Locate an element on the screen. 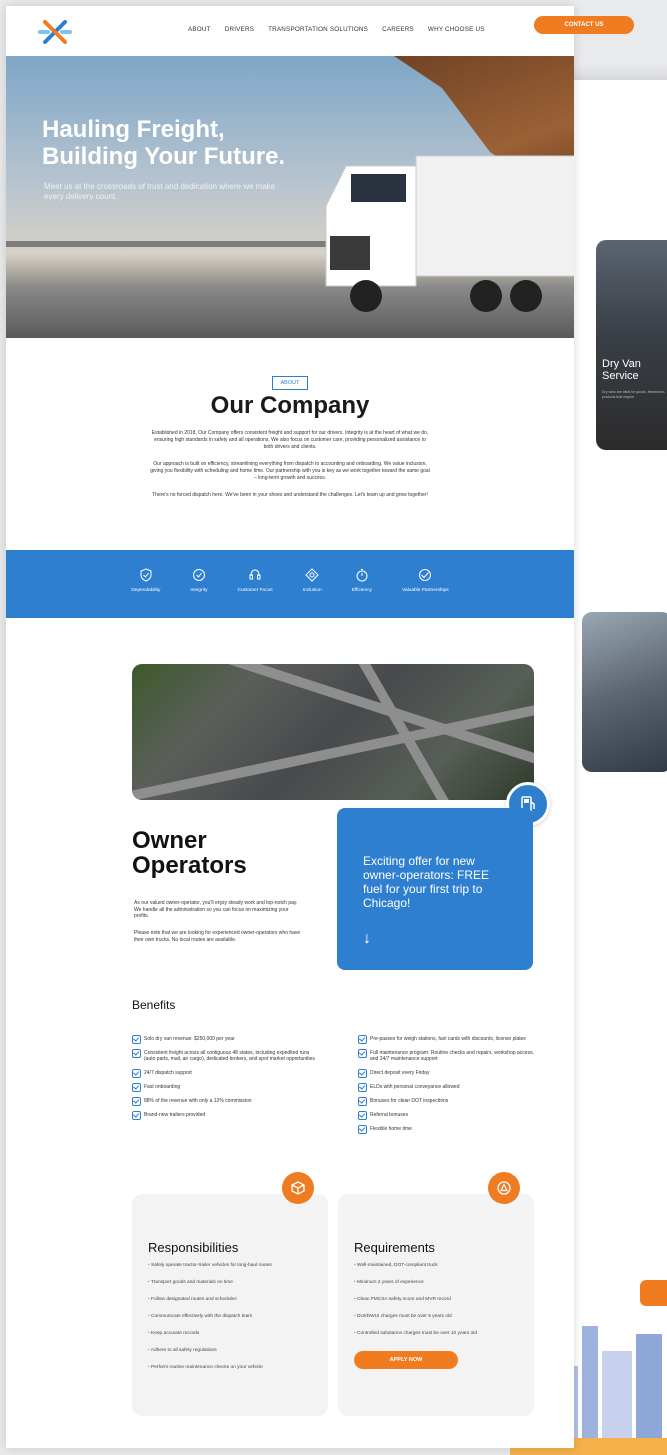 Image resolution: width=667 pixels, height=1455 pixels. office-image is located at coordinates (624, 692).